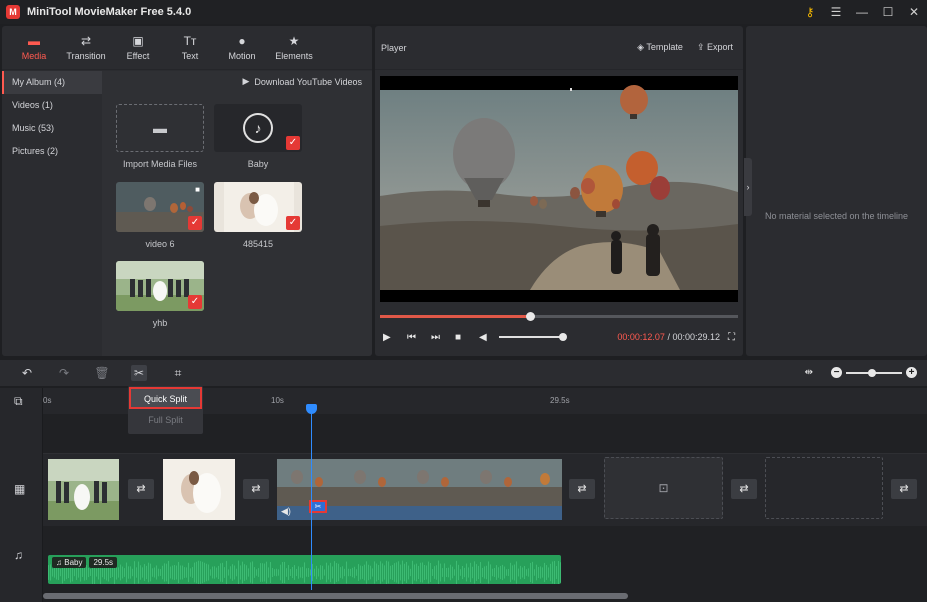 This screenshot has width=927, height=602. I want to click on template-label: Template, so click(664, 47).